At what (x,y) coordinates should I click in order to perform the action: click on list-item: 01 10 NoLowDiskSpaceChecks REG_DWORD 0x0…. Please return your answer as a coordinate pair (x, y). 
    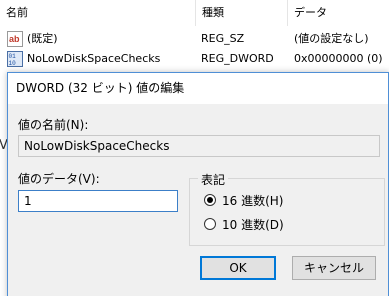
    Looking at the image, I should click on (194, 59).